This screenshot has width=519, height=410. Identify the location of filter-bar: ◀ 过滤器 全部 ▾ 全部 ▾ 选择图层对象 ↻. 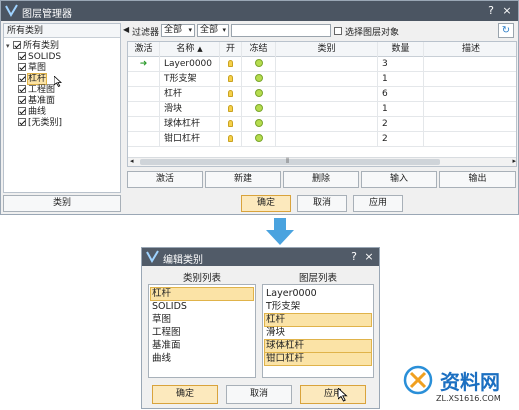
(320, 31).